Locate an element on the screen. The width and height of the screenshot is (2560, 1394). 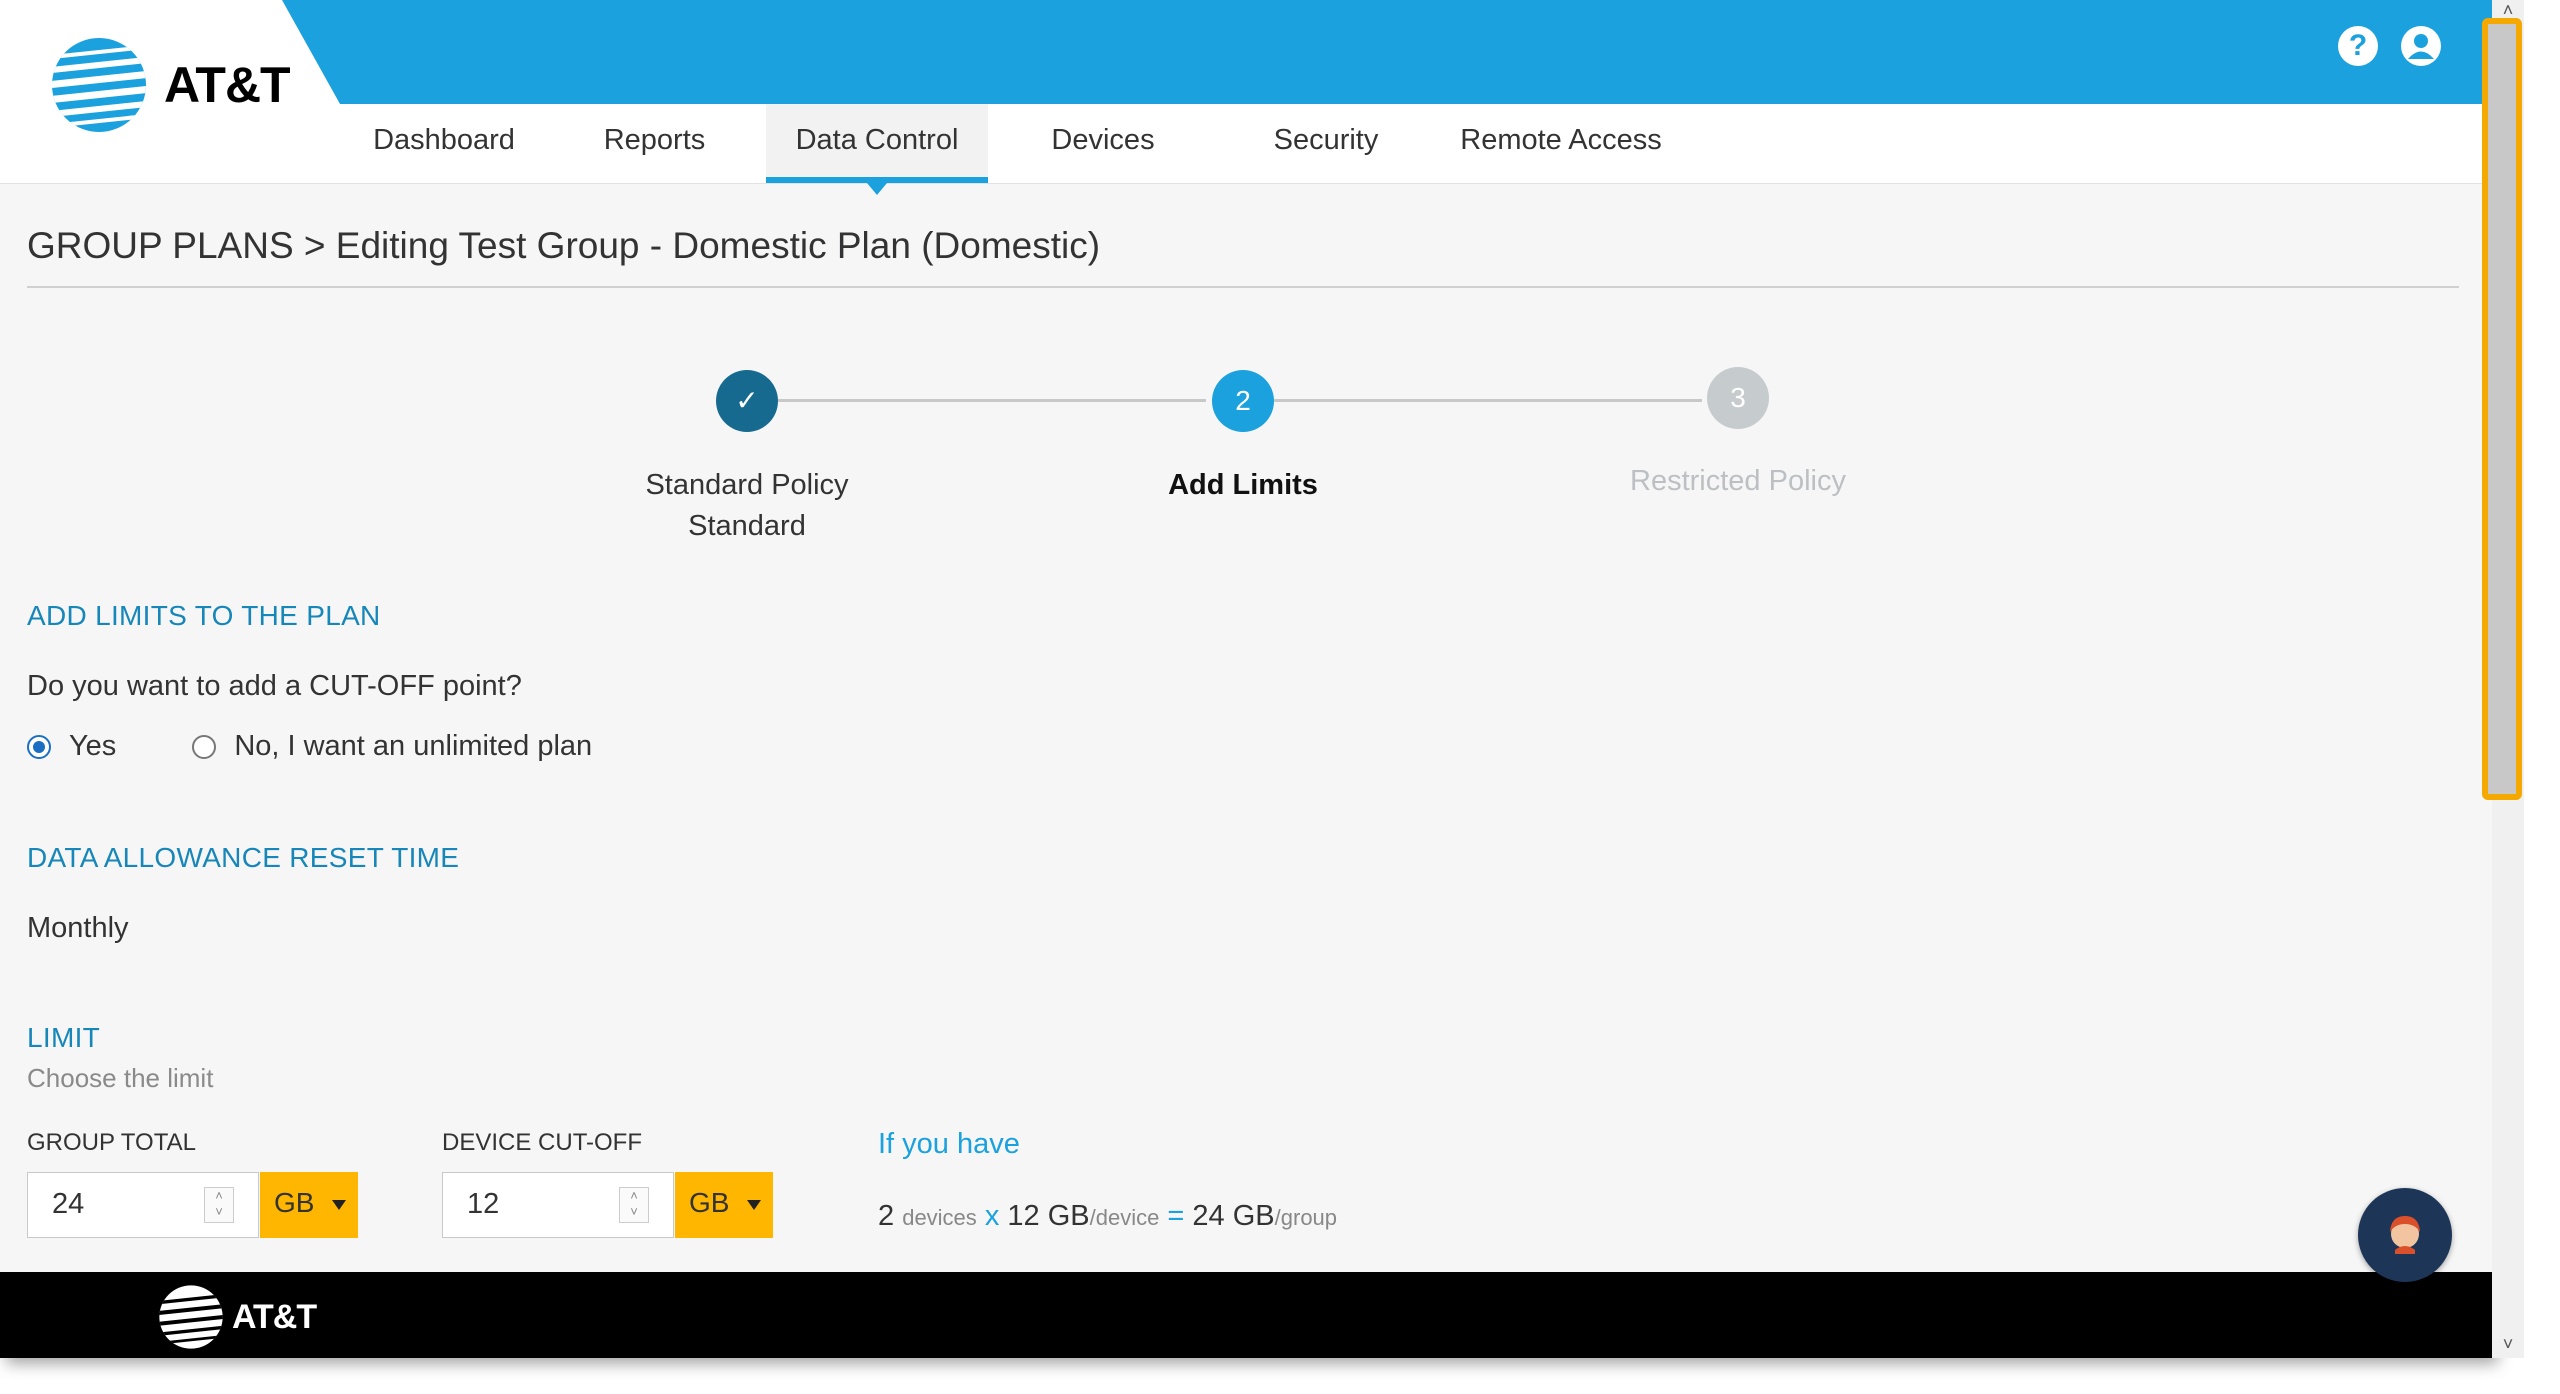
logo-text: AT&T is located at coordinates (227, 85).